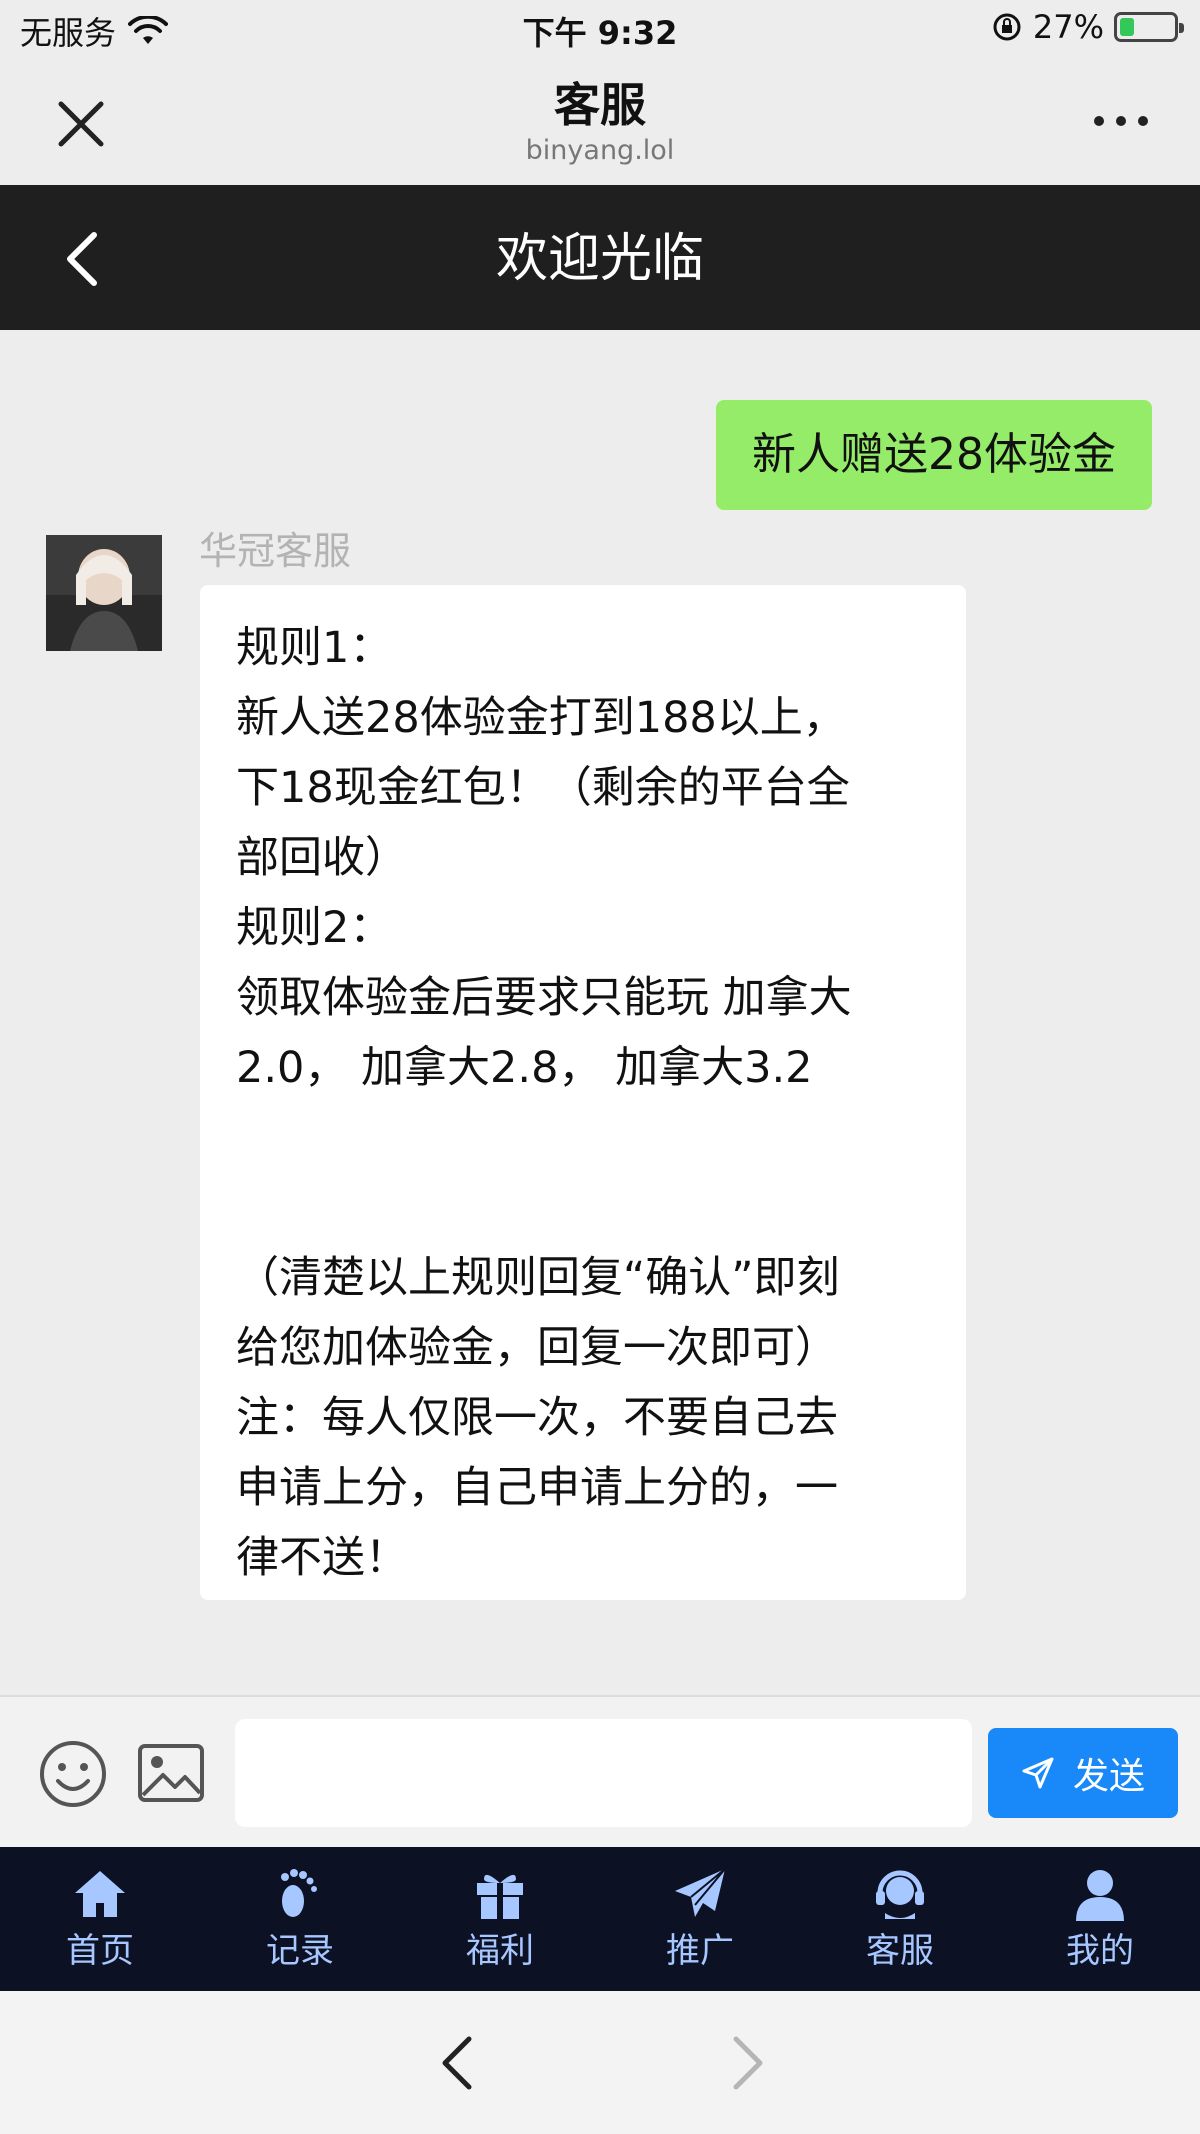 Image resolution: width=1200 pixels, height=2134 pixels. I want to click on home-icon, so click(100, 1894).